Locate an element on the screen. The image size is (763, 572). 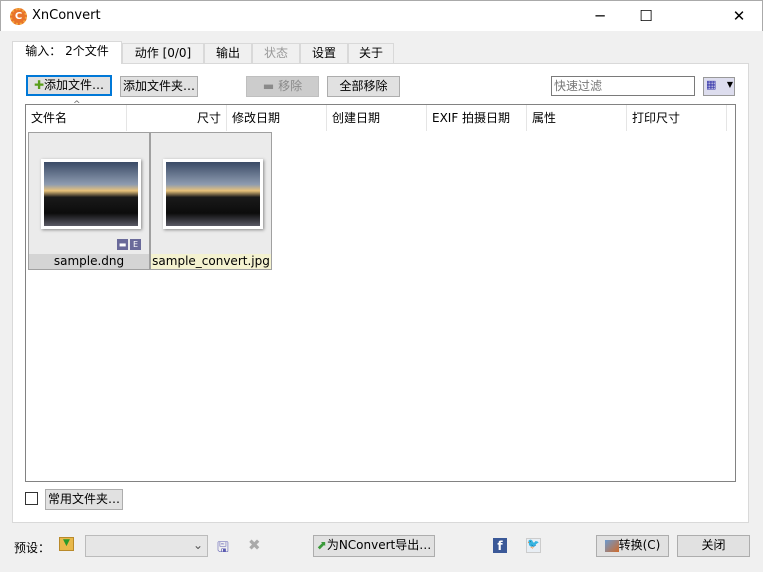
column-header-print-size: 打印尺寸 is located at coordinates (677, 118).